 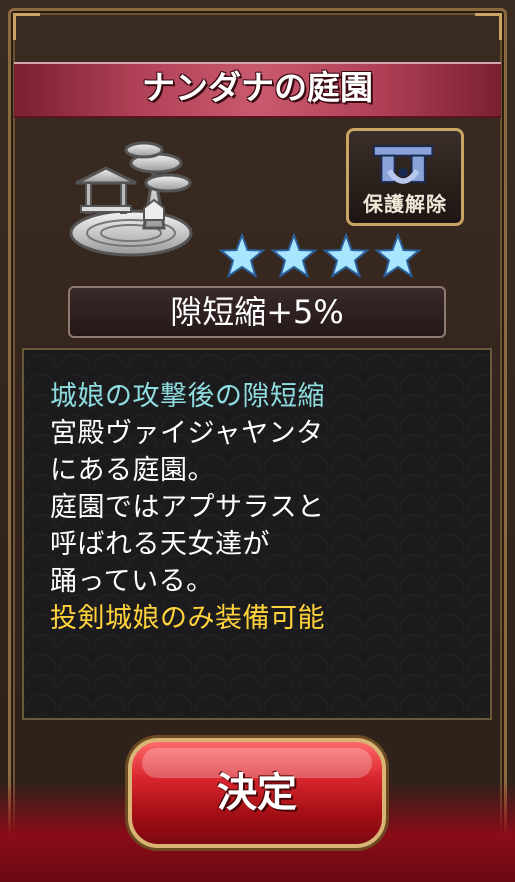 What do you see at coordinates (405, 177) in the screenshot?
I see `unprotect-button: 保護解除` at bounding box center [405, 177].